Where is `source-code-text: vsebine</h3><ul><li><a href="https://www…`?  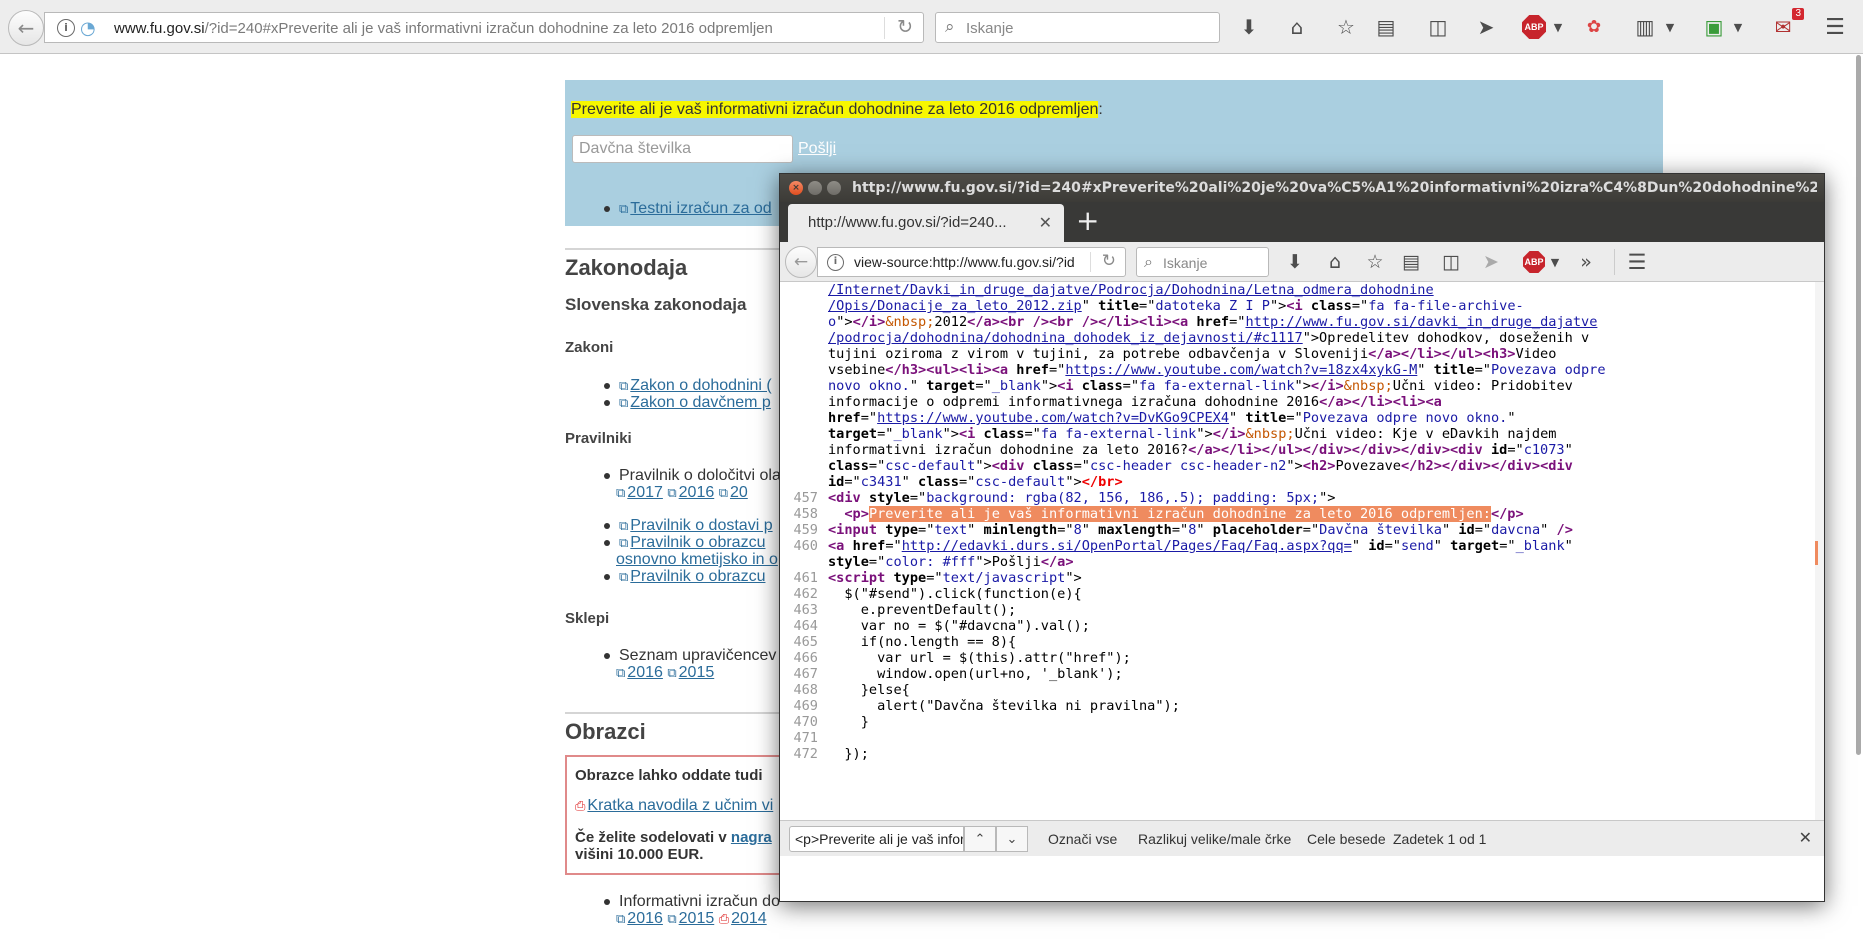
source-code-text: vsebine</h3><ul><li><a href="https://www… is located at coordinates (1217, 370).